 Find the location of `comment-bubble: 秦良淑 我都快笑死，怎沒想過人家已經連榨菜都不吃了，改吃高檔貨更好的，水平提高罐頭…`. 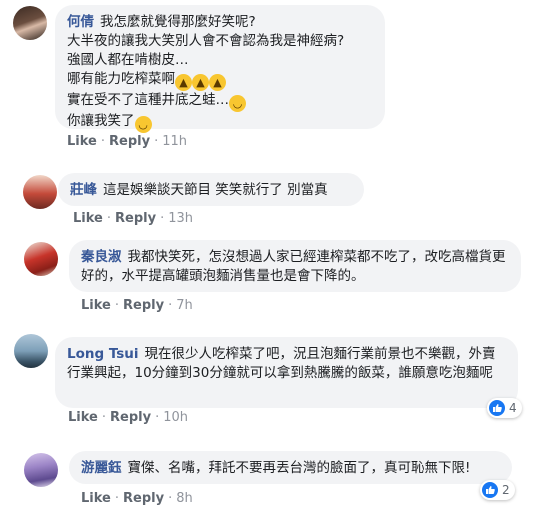

comment-bubble: 秦良淑 我都快笑死，怎沒想過人家已經連榨菜都不吃了，改吃高檔貨更好的，水平提高罐頭… is located at coordinates (295, 266).